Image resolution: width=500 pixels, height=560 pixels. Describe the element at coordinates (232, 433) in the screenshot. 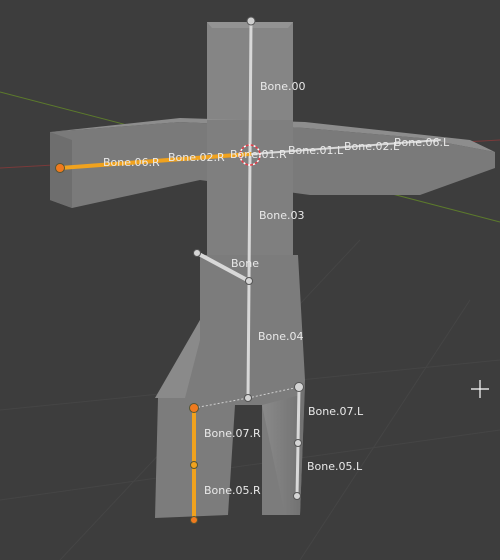

I see `bone-label: Bone.07.R` at that location.